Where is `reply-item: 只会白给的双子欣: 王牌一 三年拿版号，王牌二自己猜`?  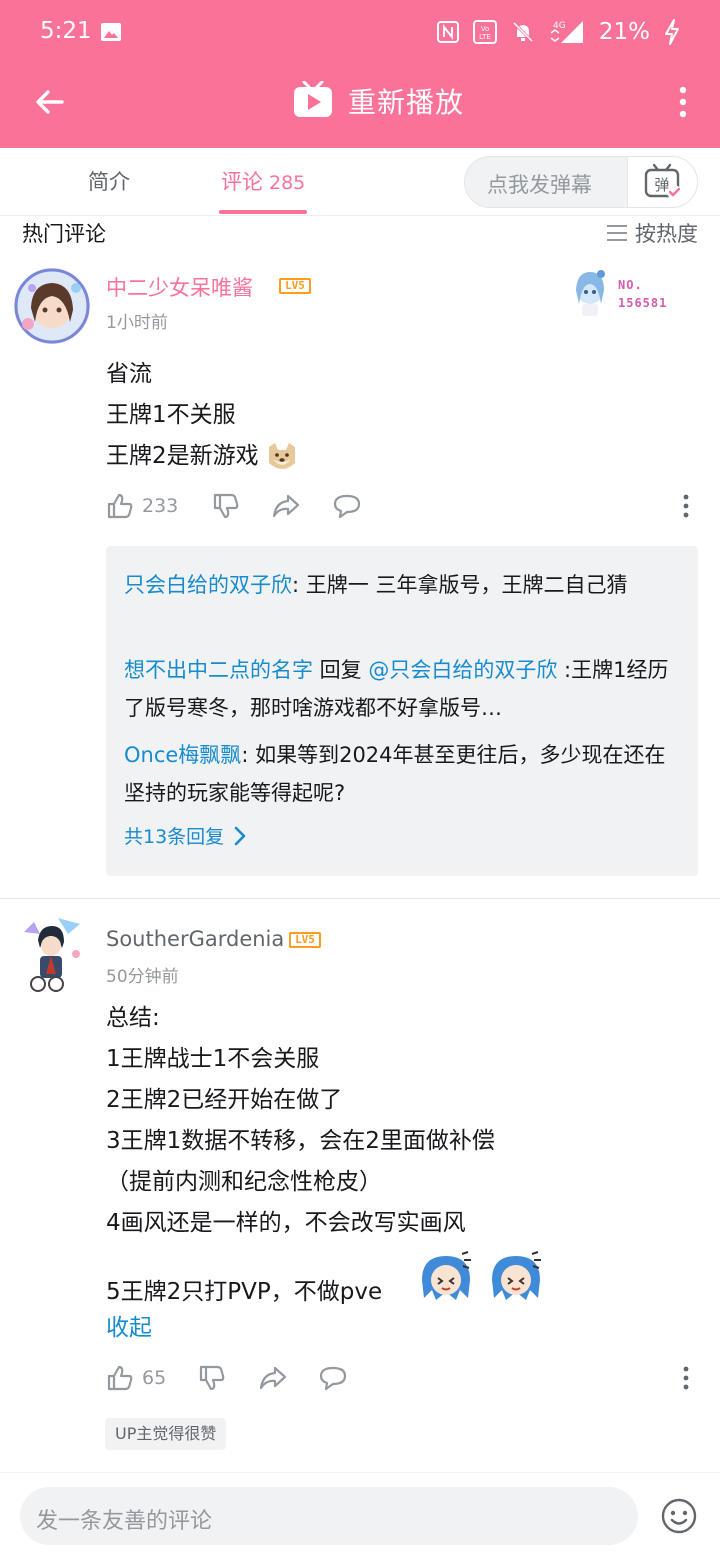 reply-item: 只会白给的双子欣: 王牌一 三年拿版号，王牌二自己猜 is located at coordinates (404, 585).